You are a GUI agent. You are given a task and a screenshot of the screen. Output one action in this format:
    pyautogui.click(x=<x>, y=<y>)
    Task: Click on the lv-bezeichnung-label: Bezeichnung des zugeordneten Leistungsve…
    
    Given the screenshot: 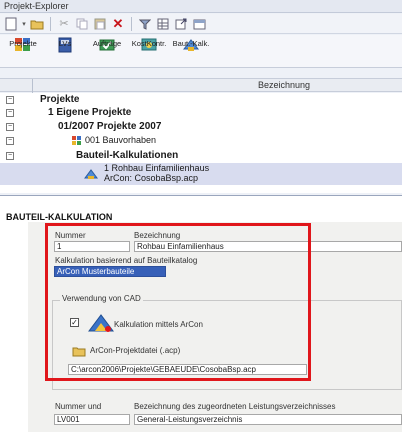 What is the action you would take?
    pyautogui.click(x=235, y=406)
    